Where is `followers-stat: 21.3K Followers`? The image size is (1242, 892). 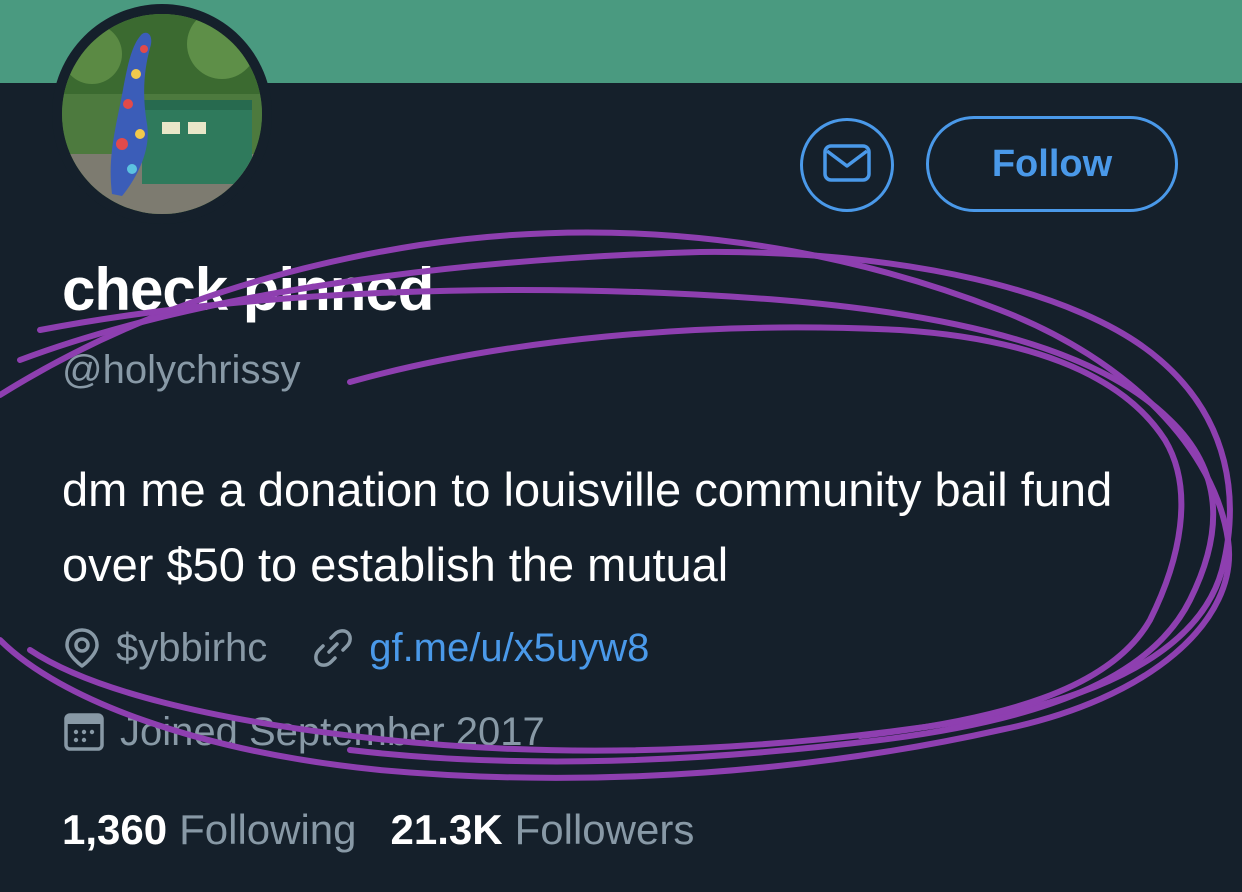 followers-stat: 21.3K Followers is located at coordinates (543, 830).